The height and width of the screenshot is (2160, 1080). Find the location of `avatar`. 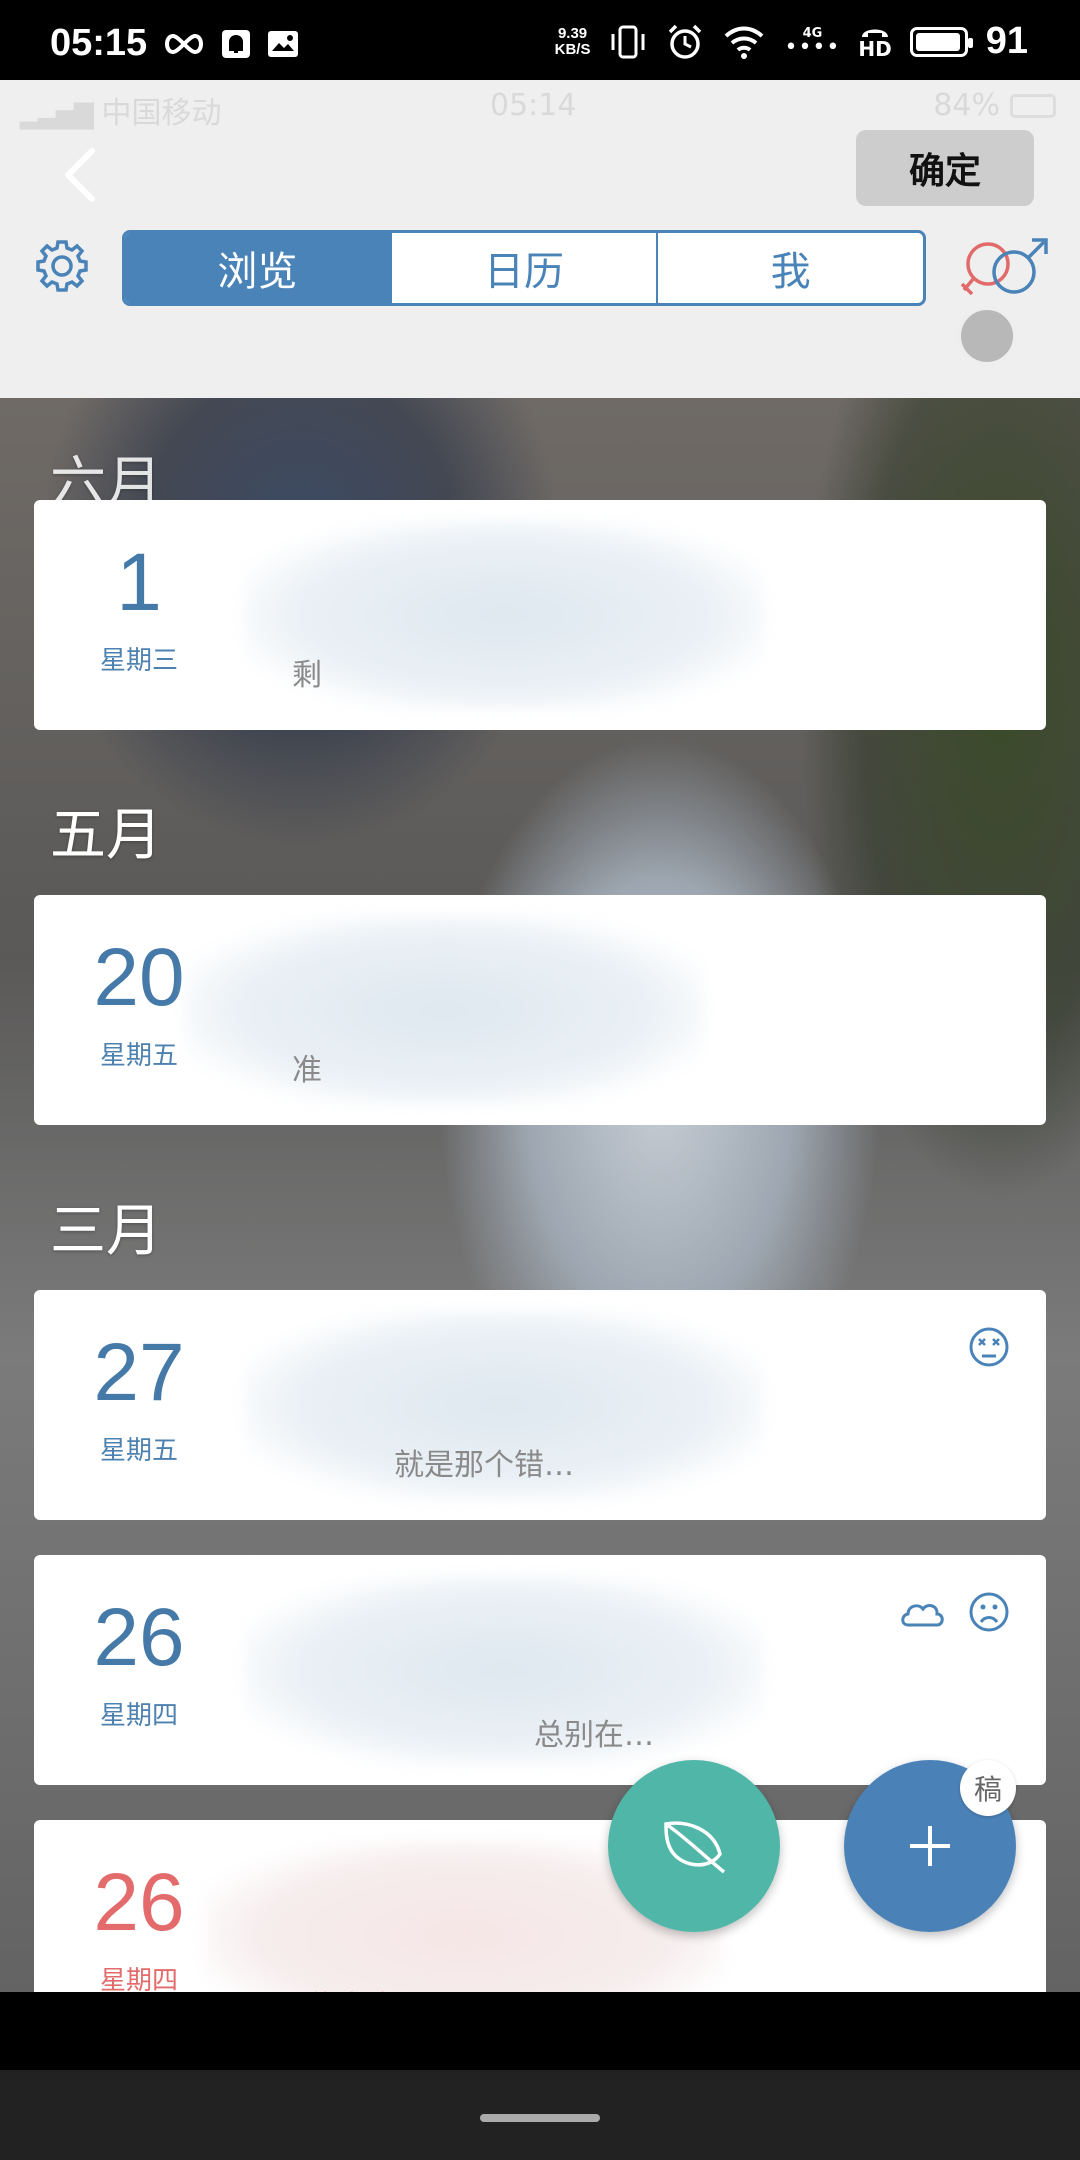

avatar is located at coordinates (987, 336).